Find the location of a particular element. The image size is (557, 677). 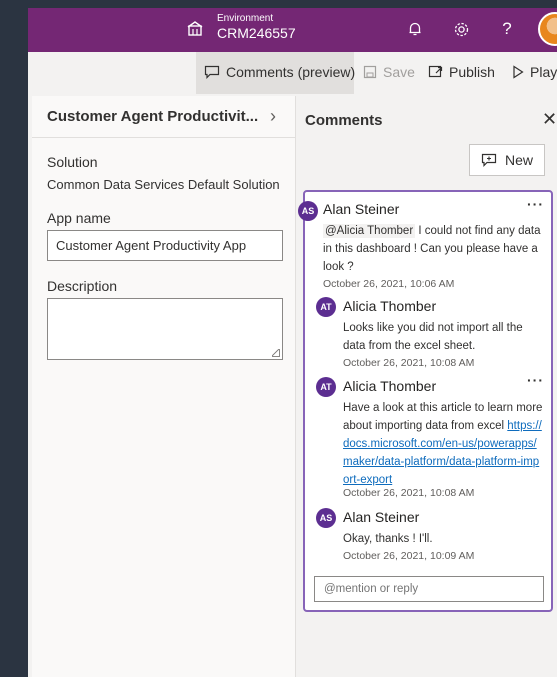

comment-timestamp: October 26, 2021, 10:06 AM is located at coordinates (389, 284).